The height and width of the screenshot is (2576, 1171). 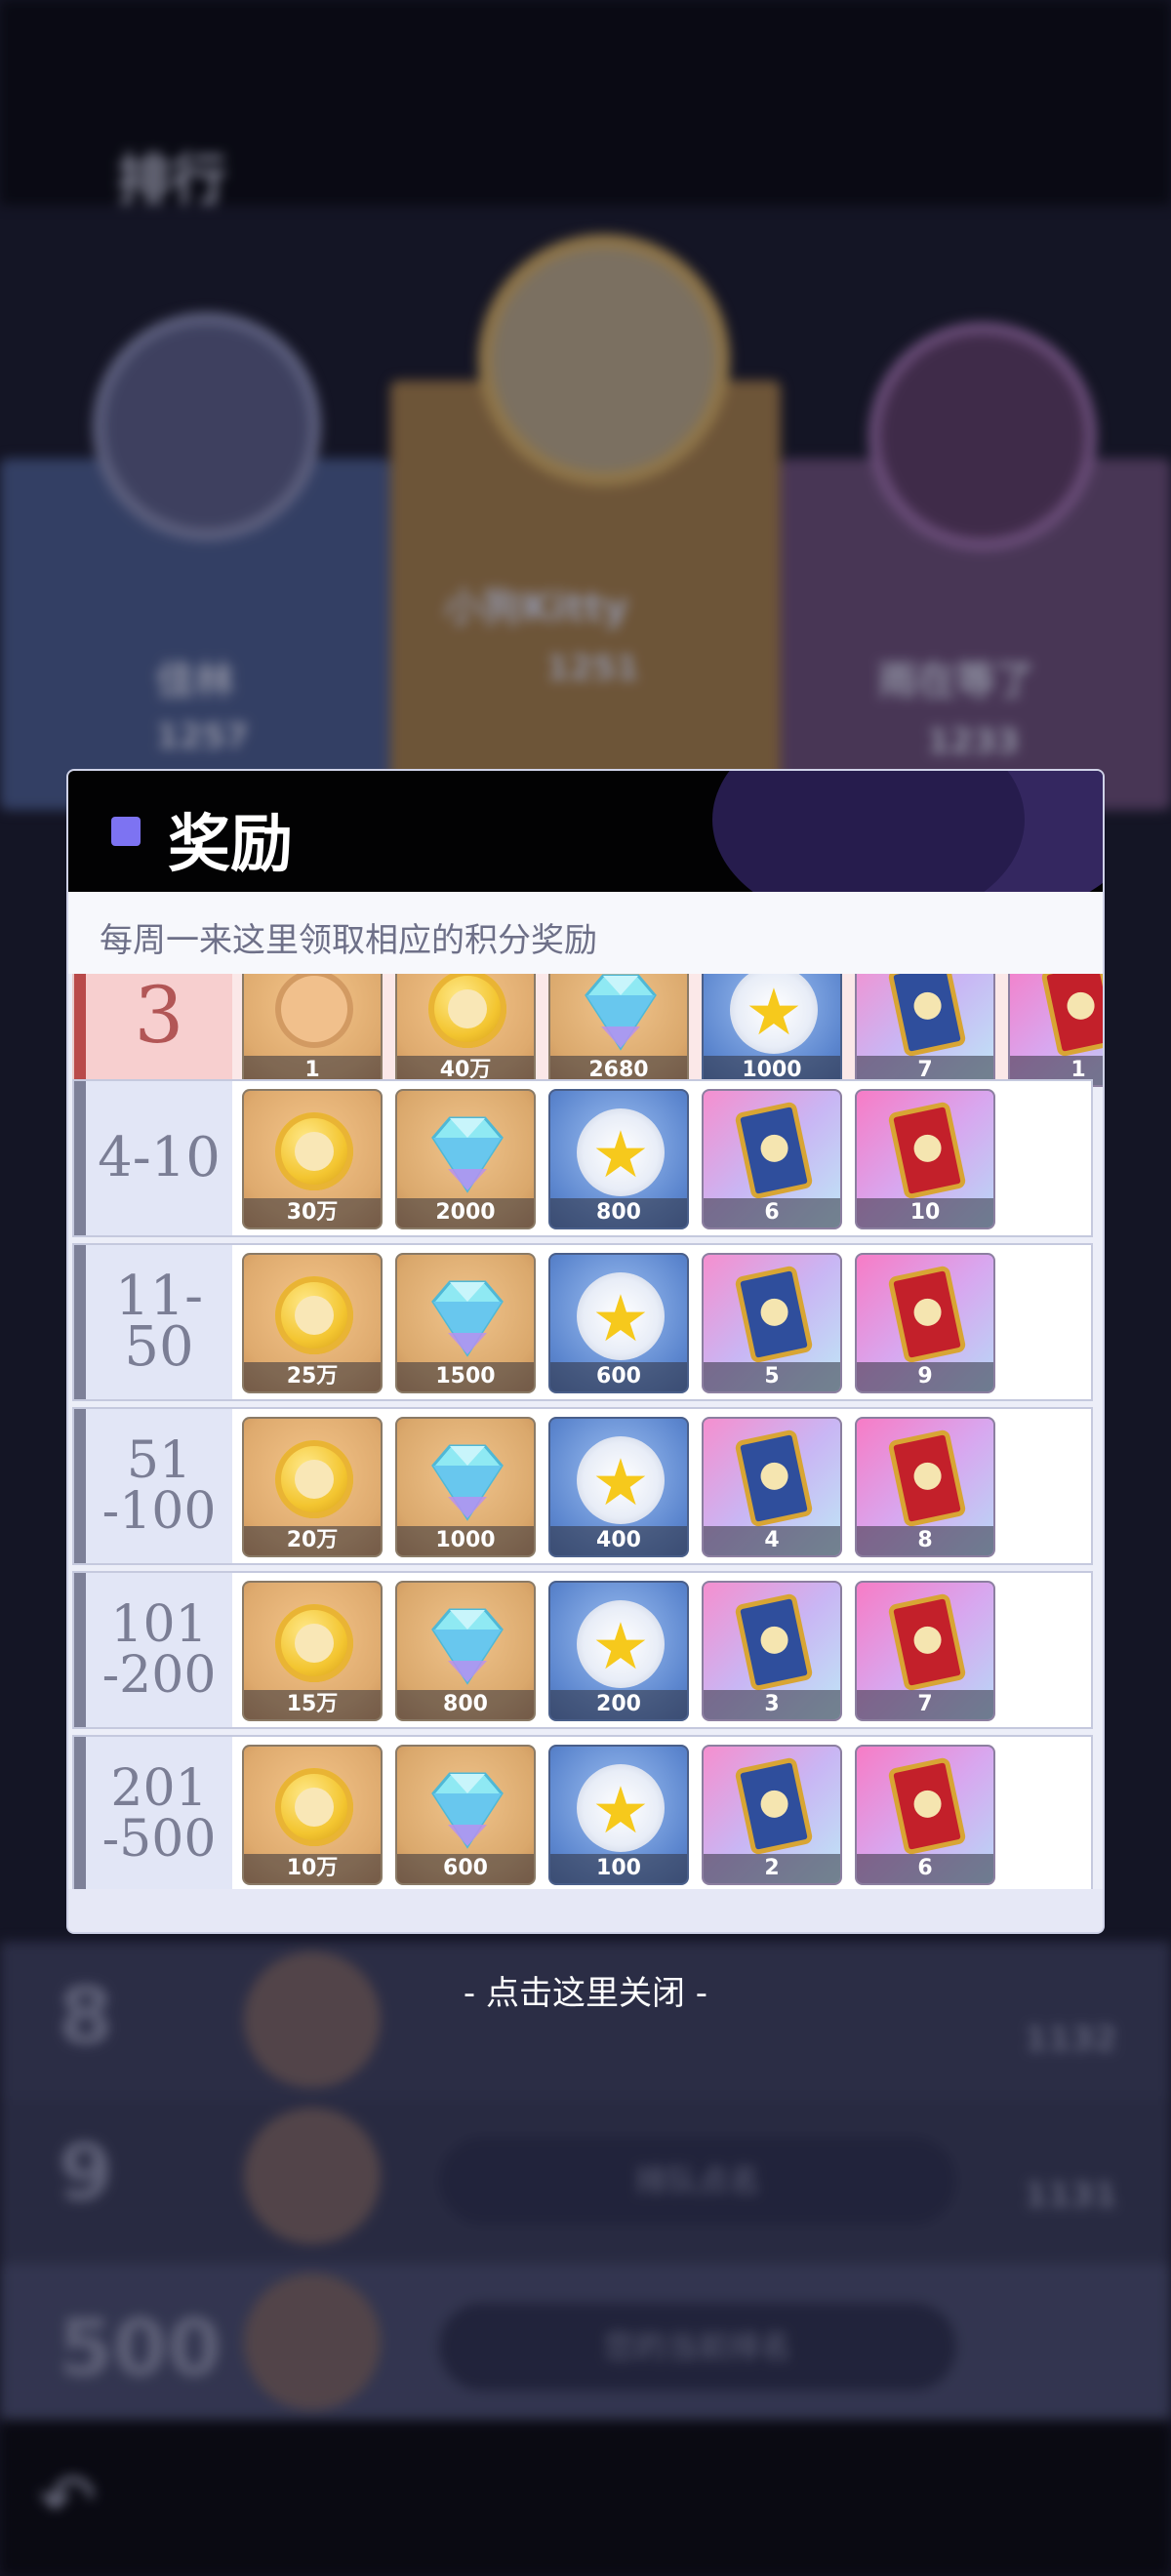 I want to click on reward-item: ★ 600, so click(x=618, y=1323).